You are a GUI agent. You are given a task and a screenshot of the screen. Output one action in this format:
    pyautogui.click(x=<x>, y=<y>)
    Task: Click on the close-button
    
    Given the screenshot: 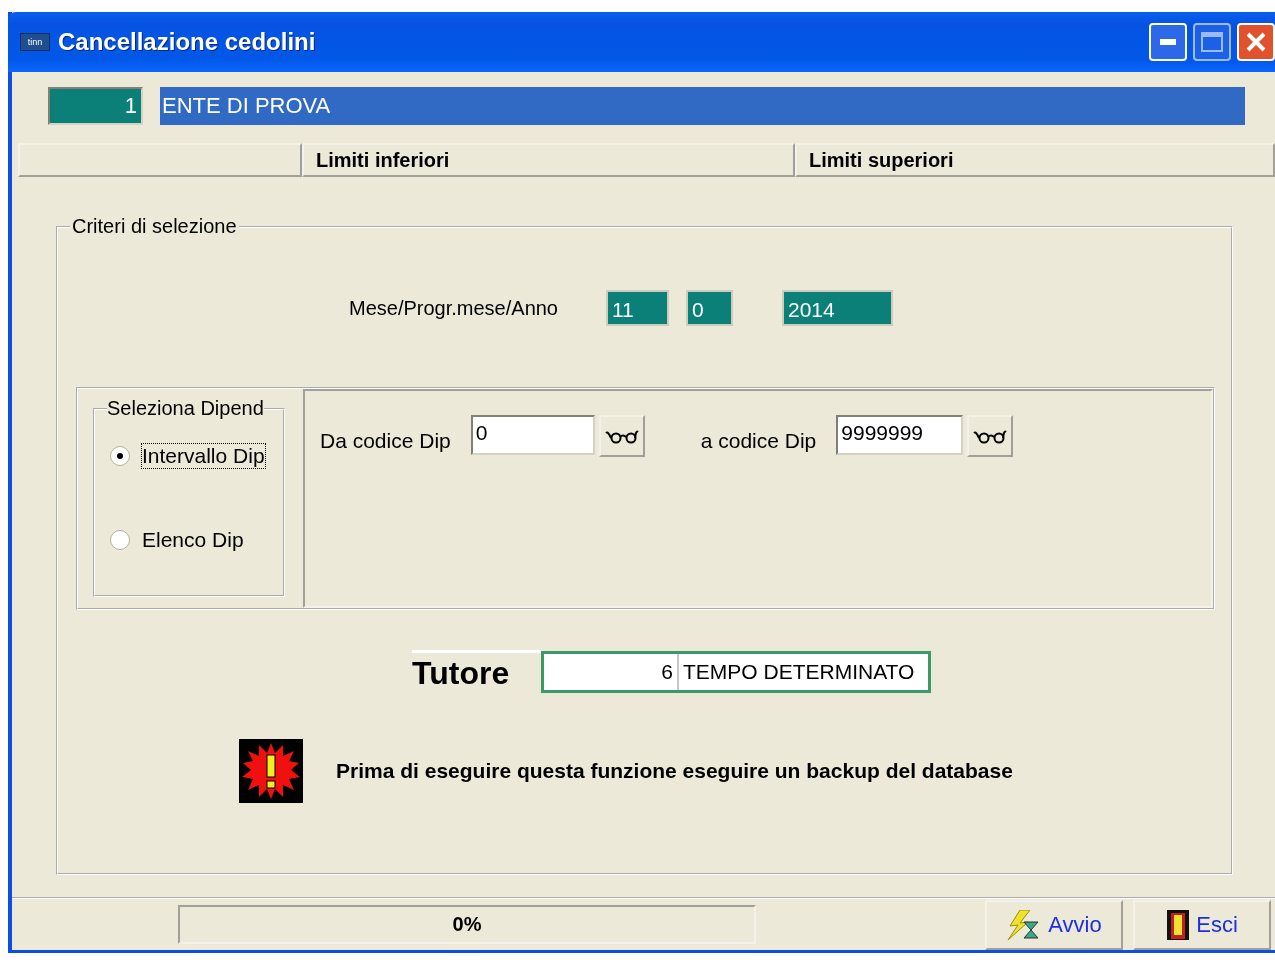 What is the action you would take?
    pyautogui.click(x=1256, y=42)
    